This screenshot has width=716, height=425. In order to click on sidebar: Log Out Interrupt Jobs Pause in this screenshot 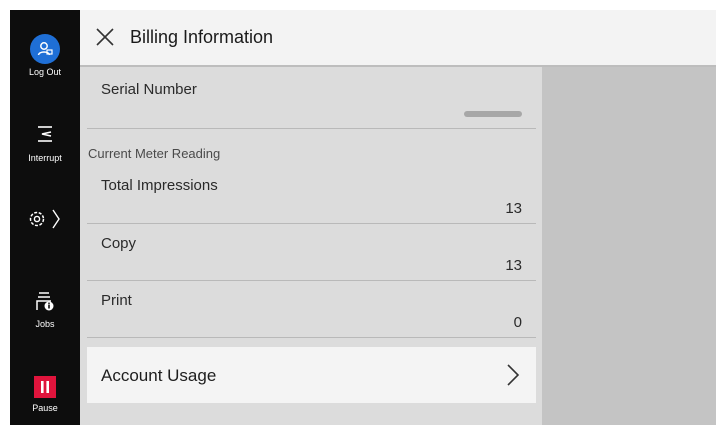, I will do `click(45, 217)`.